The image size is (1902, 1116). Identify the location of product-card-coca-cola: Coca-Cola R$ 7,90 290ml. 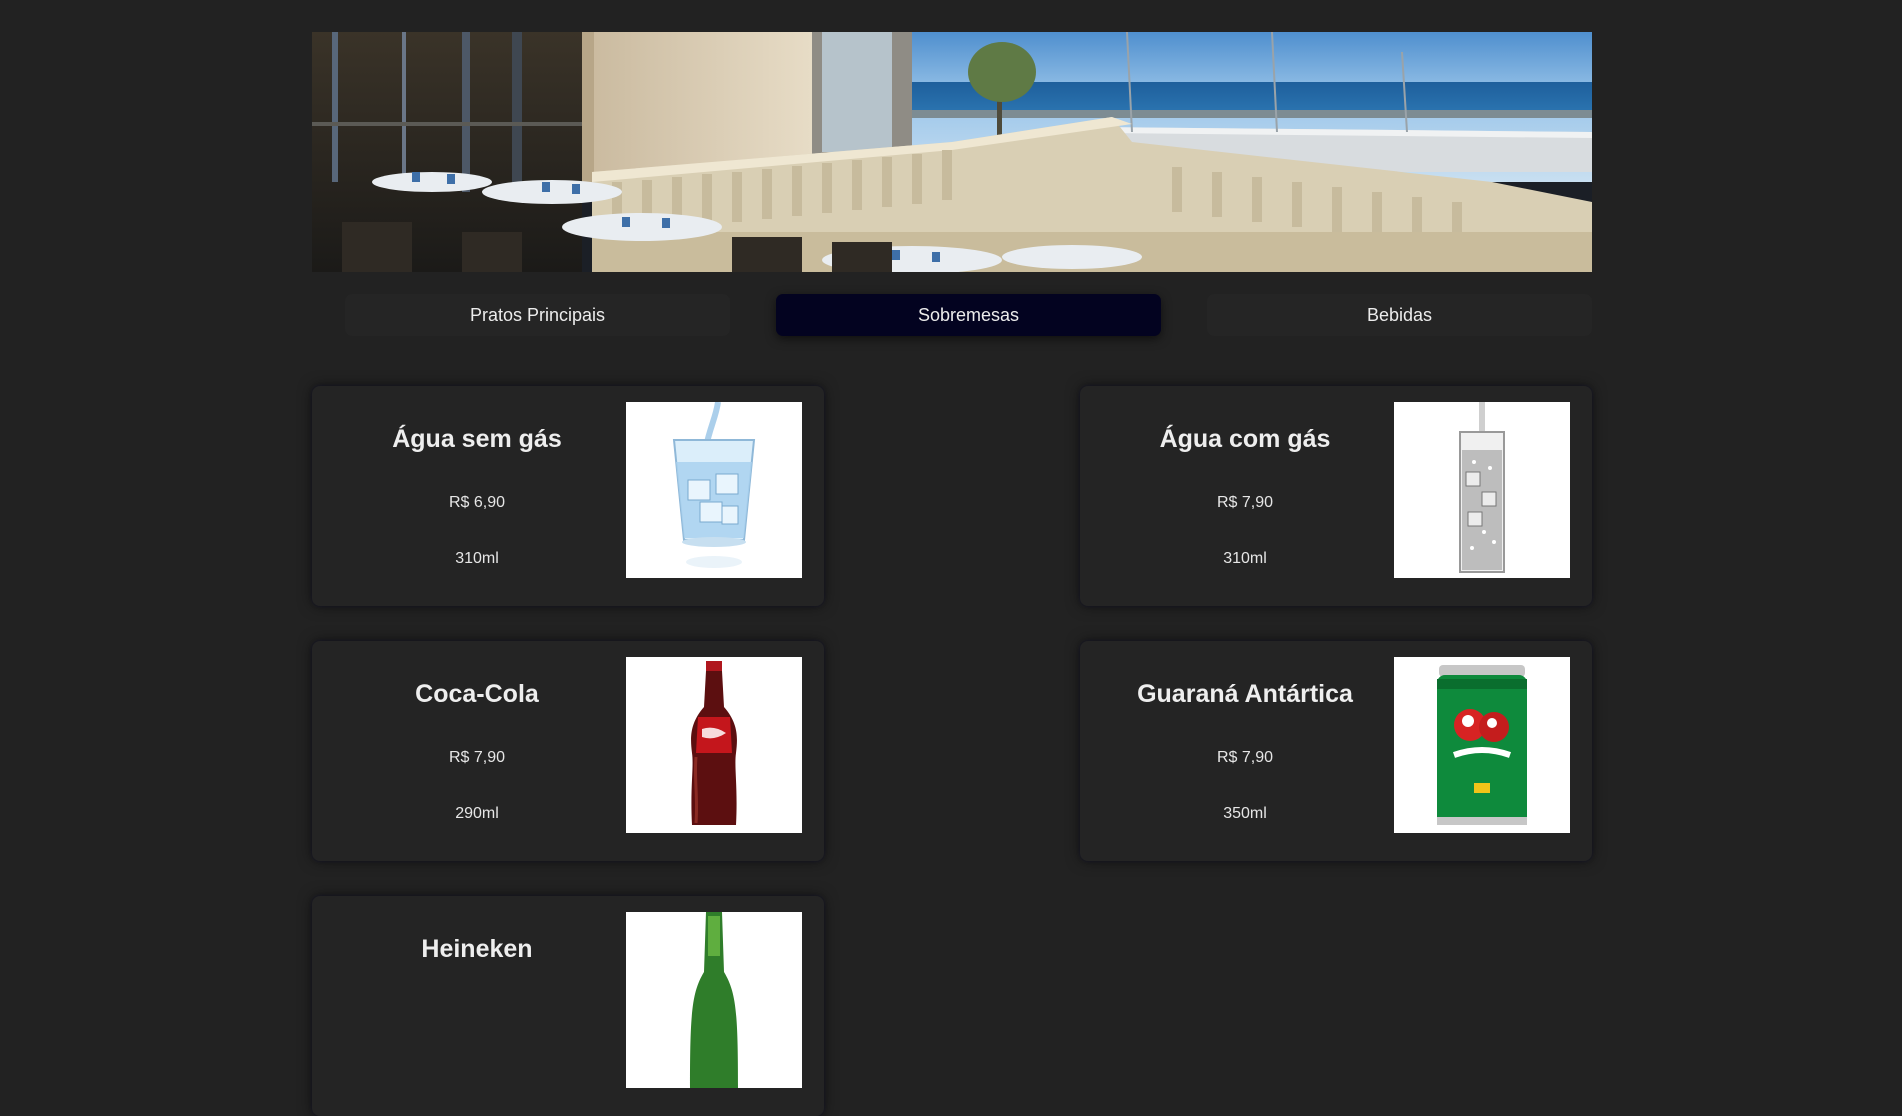
(568, 751).